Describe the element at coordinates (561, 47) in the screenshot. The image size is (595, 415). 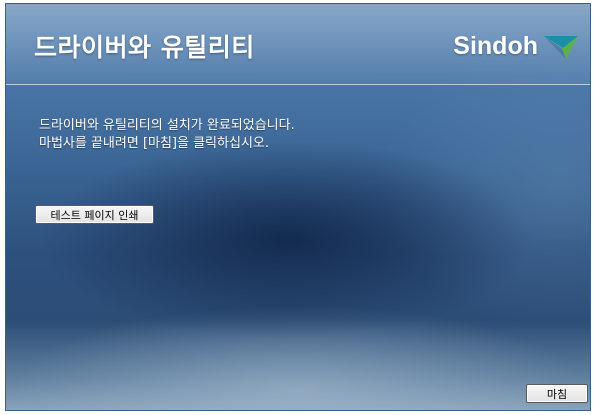
I see `sindoh-logo-icon` at that location.